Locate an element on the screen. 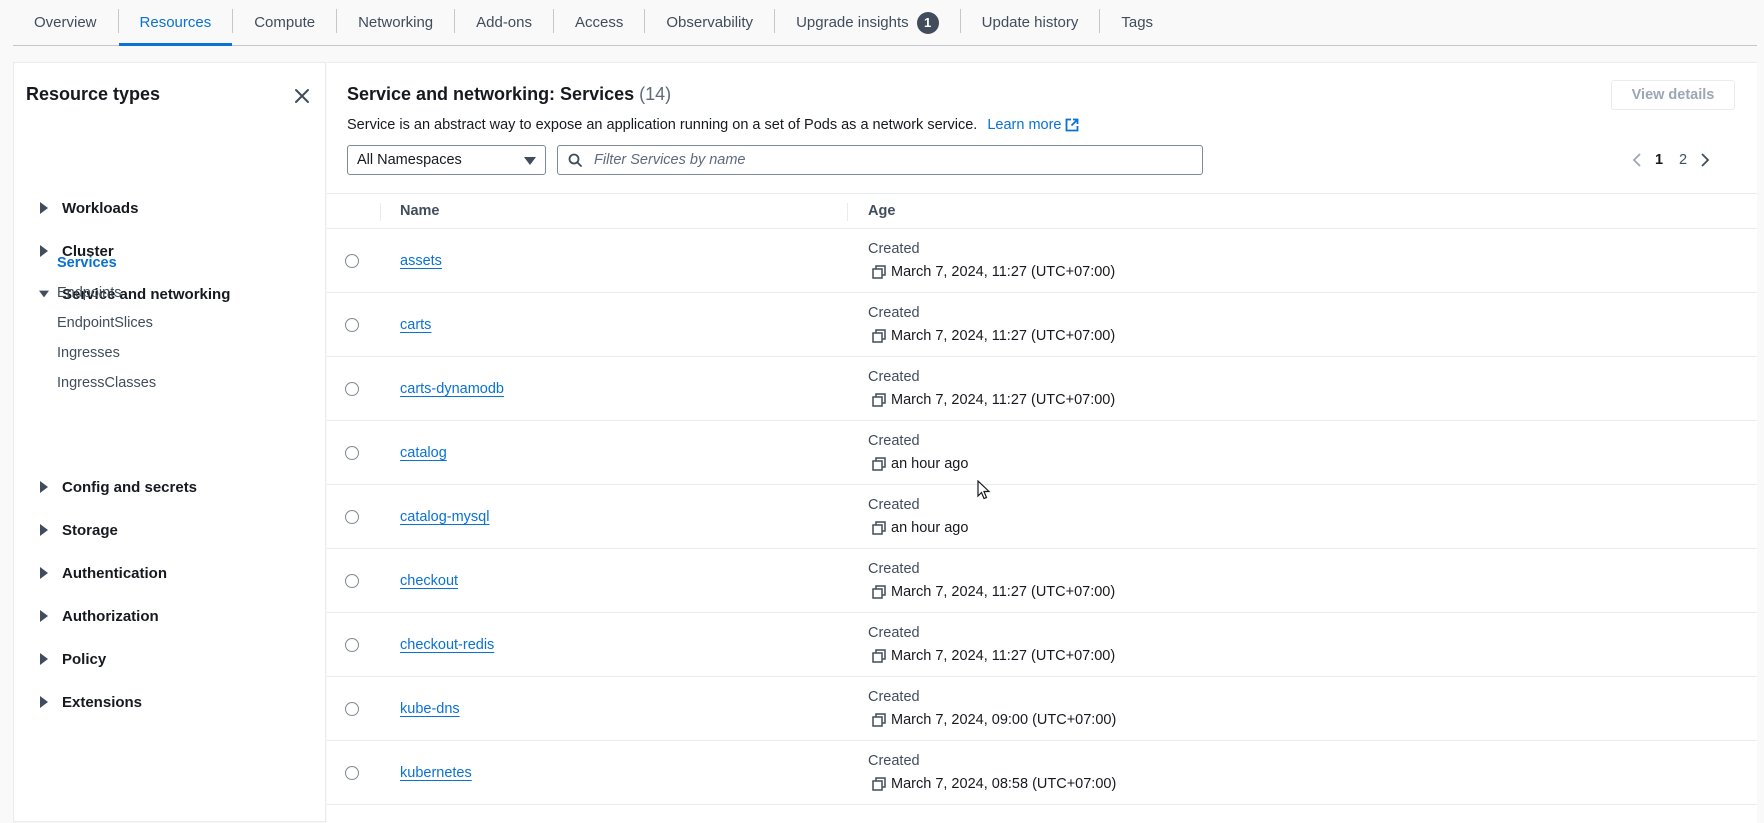  namespace-select: All Namespaces is located at coordinates (446, 160).